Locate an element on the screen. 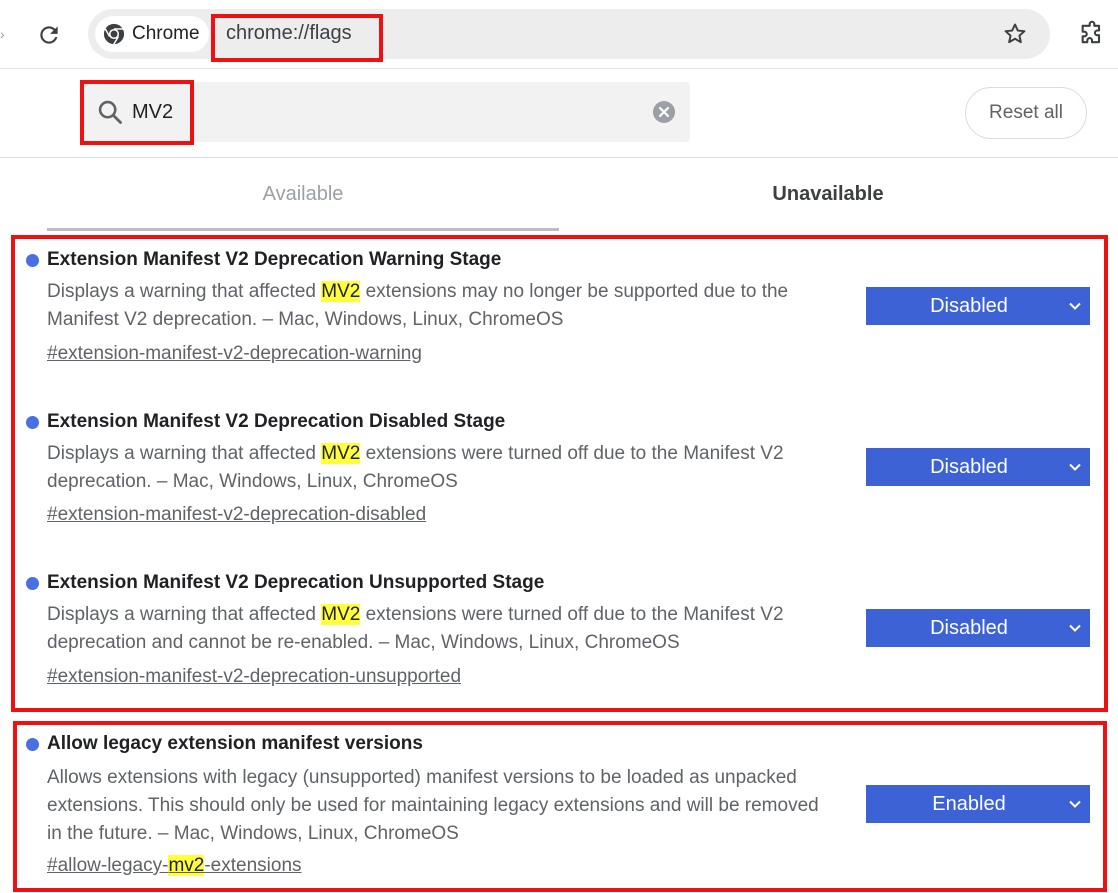  flag-state-select: Enabled is located at coordinates (978, 804).